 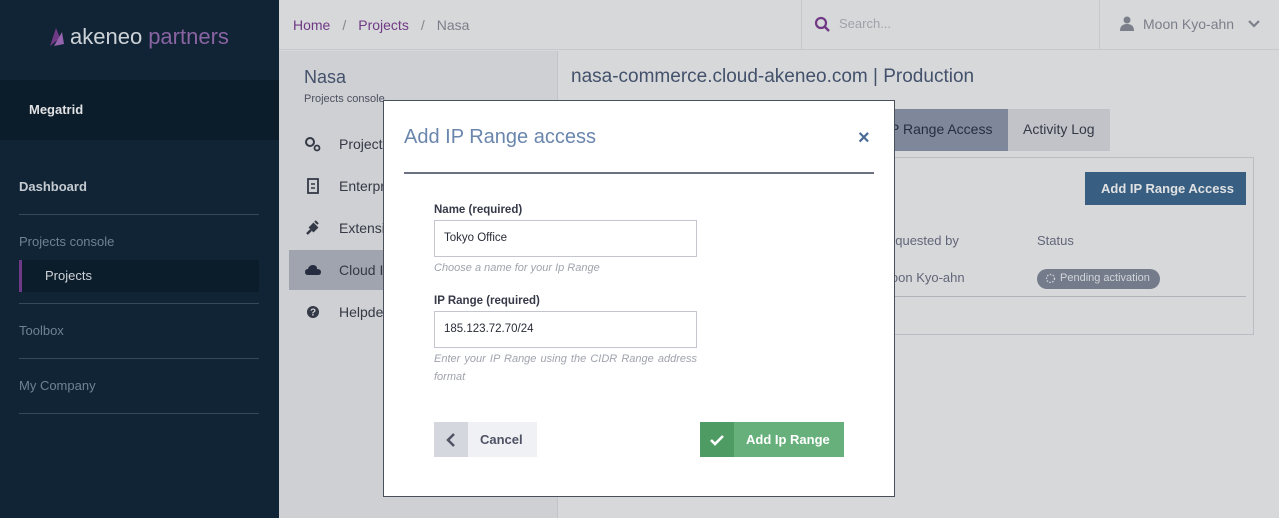 I want to click on cancel-button-label: Cancel, so click(x=501, y=439).